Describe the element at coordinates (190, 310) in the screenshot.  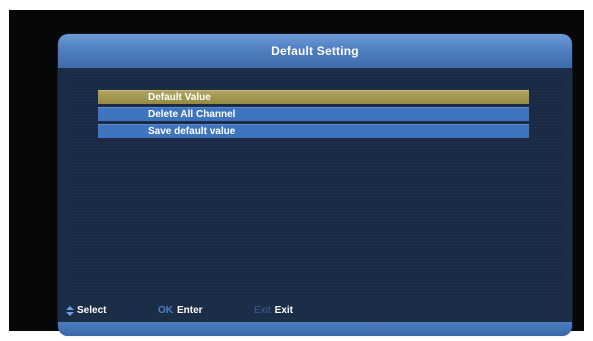
I see `hint-enter-label: Enter` at that location.